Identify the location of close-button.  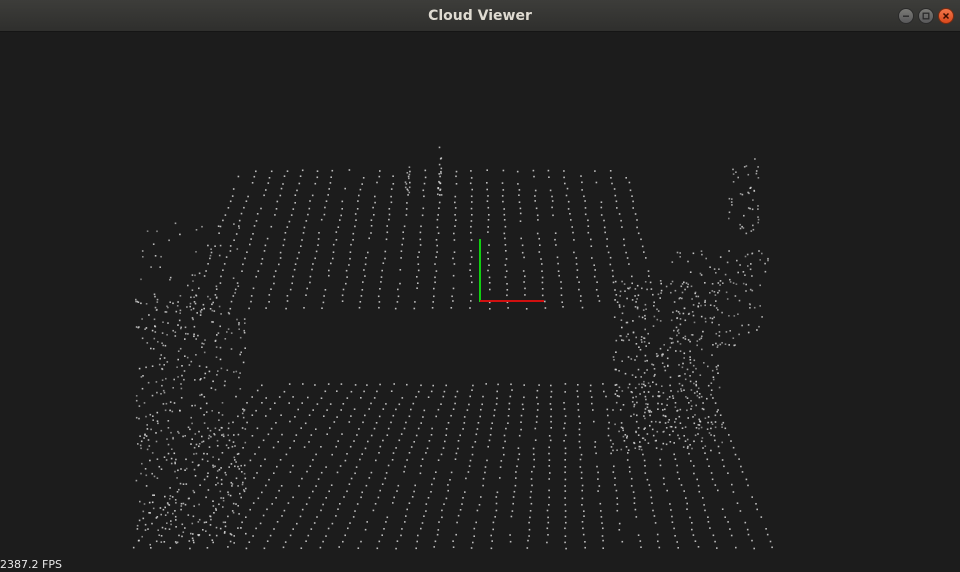
(946, 16).